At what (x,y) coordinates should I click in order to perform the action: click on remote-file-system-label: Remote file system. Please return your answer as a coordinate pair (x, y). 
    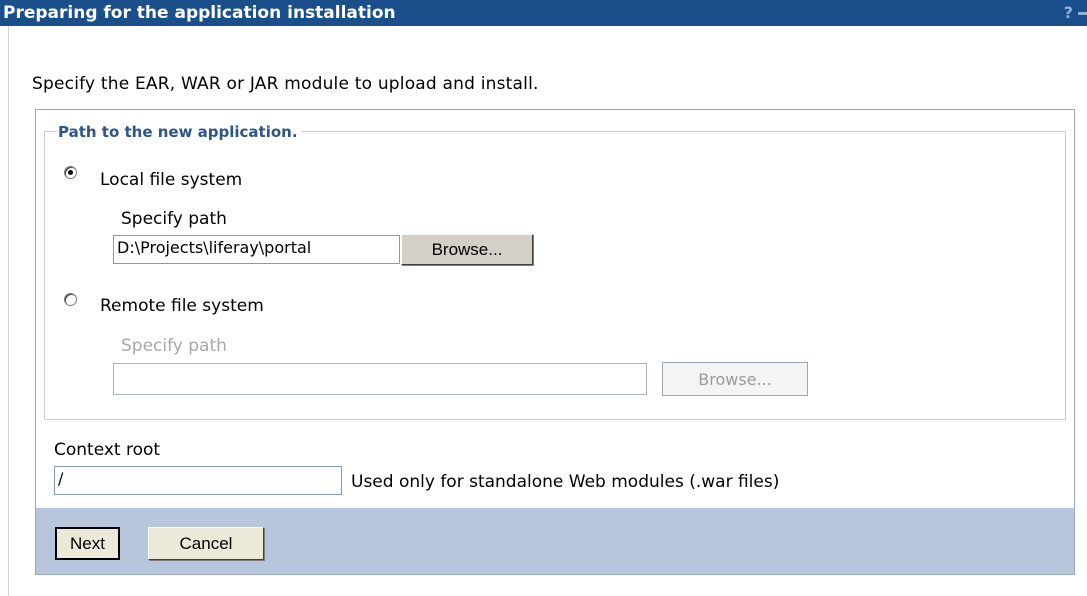
    Looking at the image, I should click on (182, 306).